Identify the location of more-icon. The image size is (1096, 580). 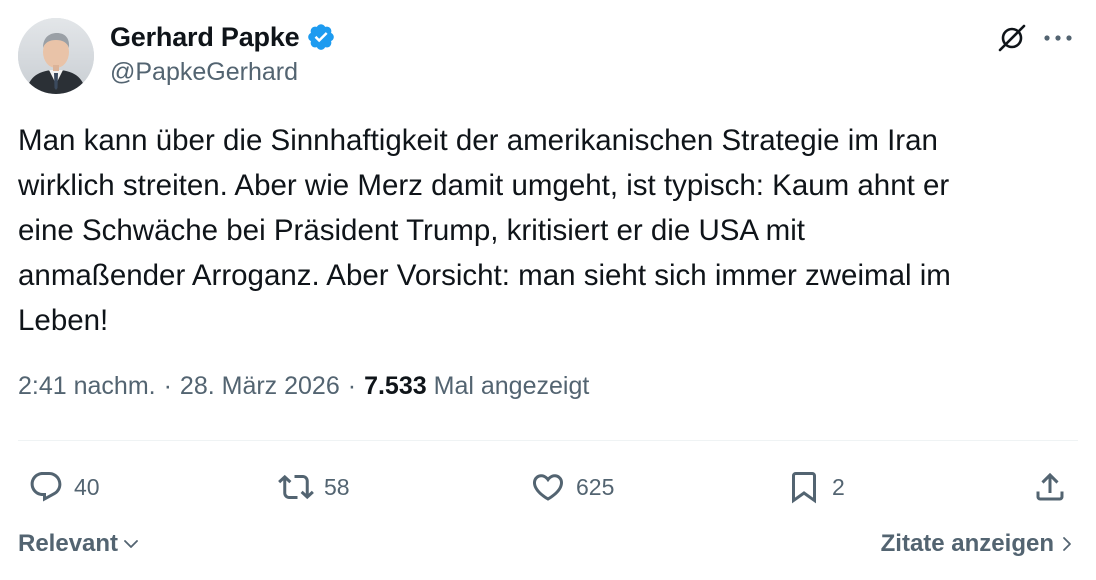
(1058, 38).